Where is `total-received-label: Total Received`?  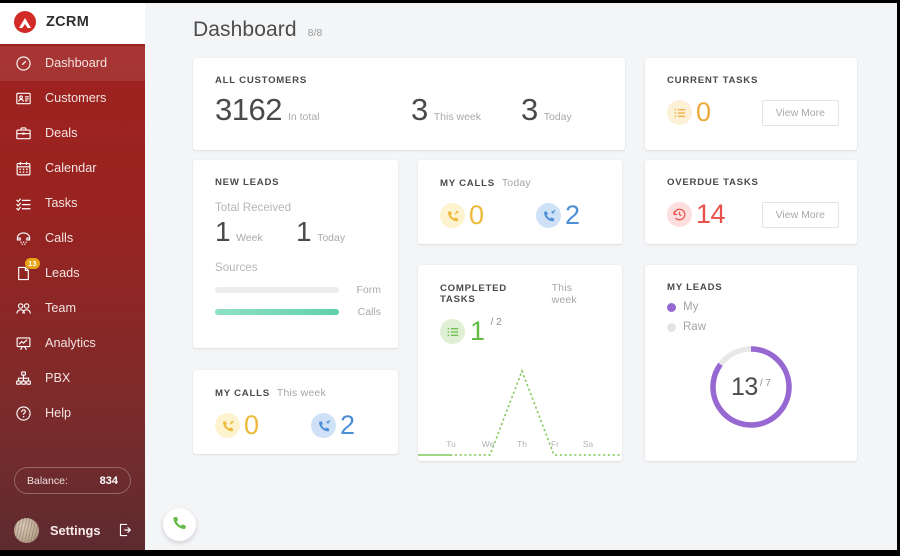 total-received-label: Total Received is located at coordinates (253, 207).